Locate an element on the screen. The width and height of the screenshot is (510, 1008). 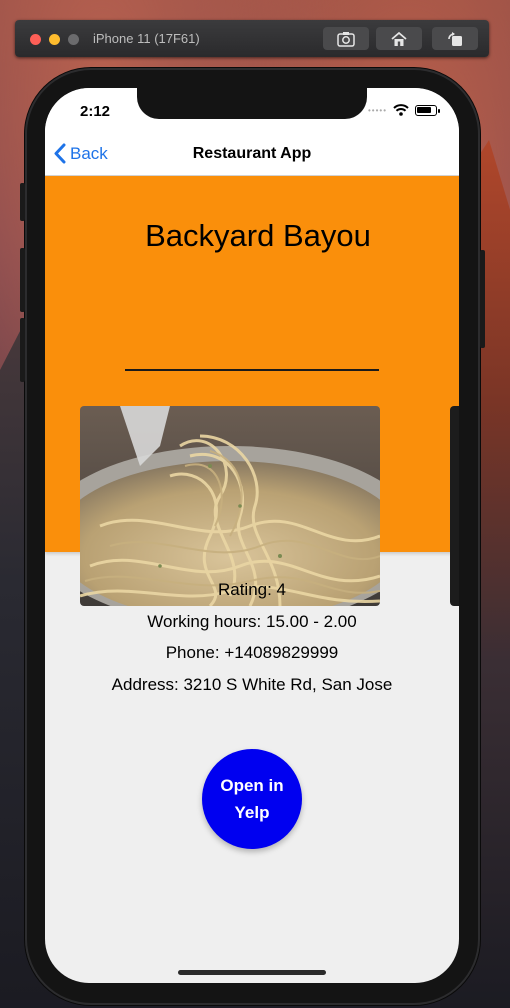
home-button is located at coordinates (399, 38).